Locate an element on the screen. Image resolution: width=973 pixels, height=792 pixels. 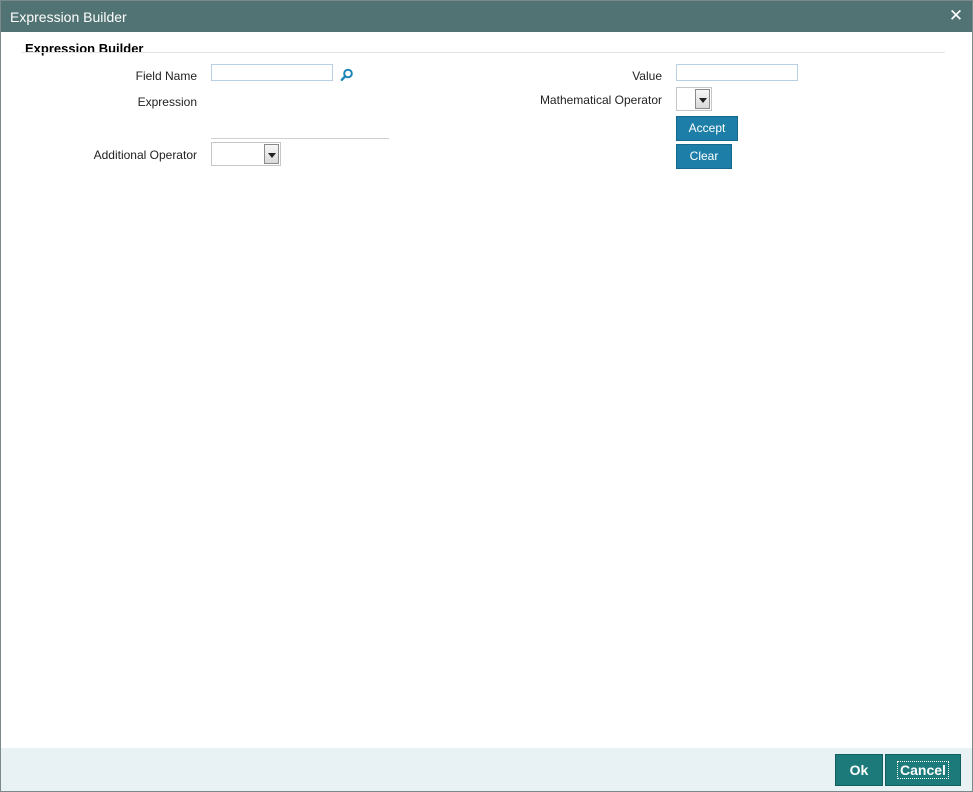
clear-button: Clear is located at coordinates (704, 156).